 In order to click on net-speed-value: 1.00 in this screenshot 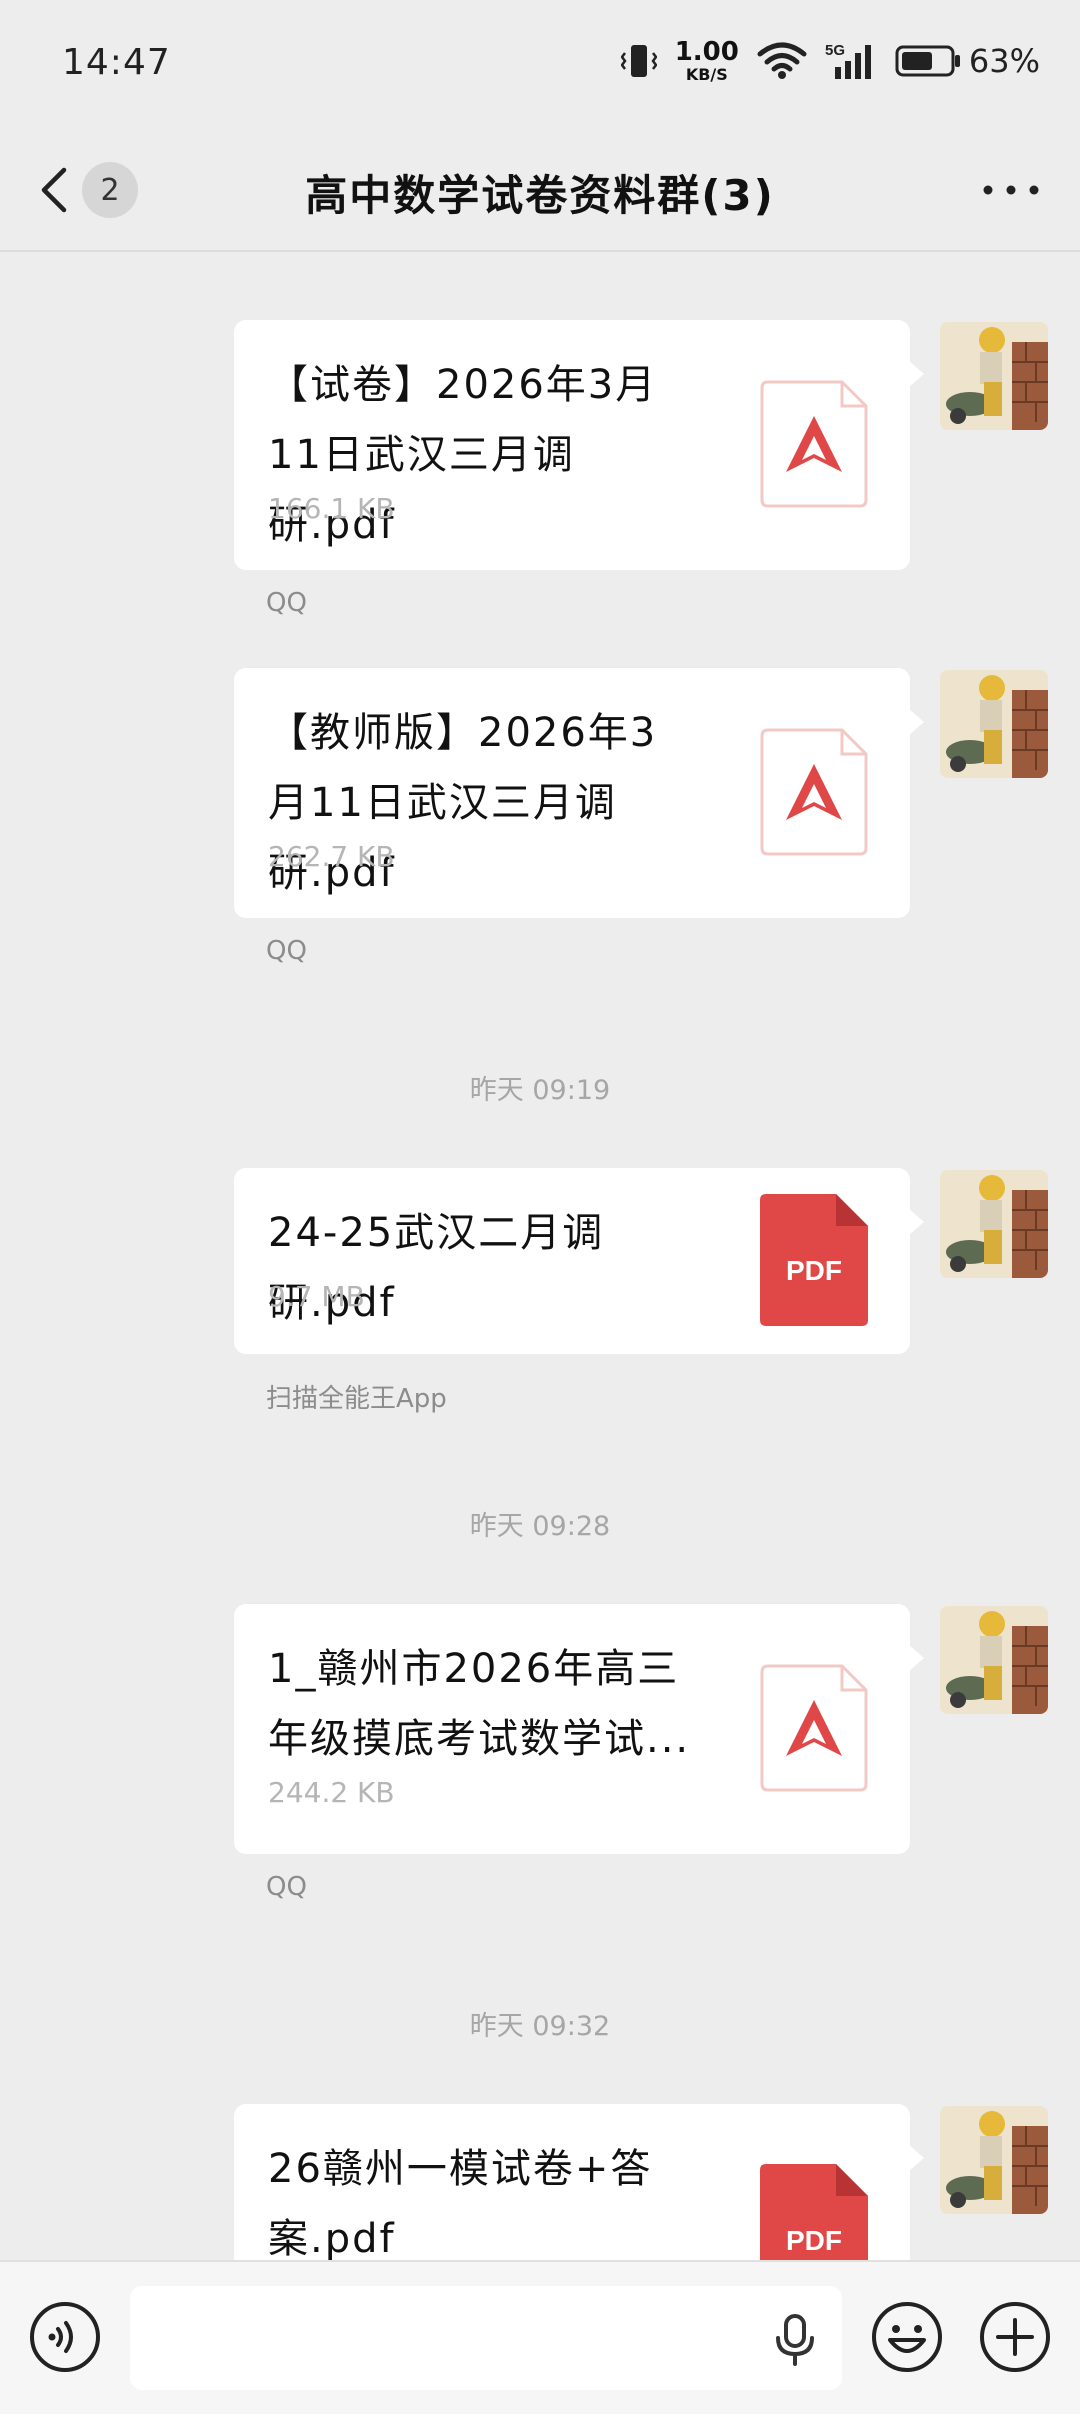, I will do `click(706, 52)`.